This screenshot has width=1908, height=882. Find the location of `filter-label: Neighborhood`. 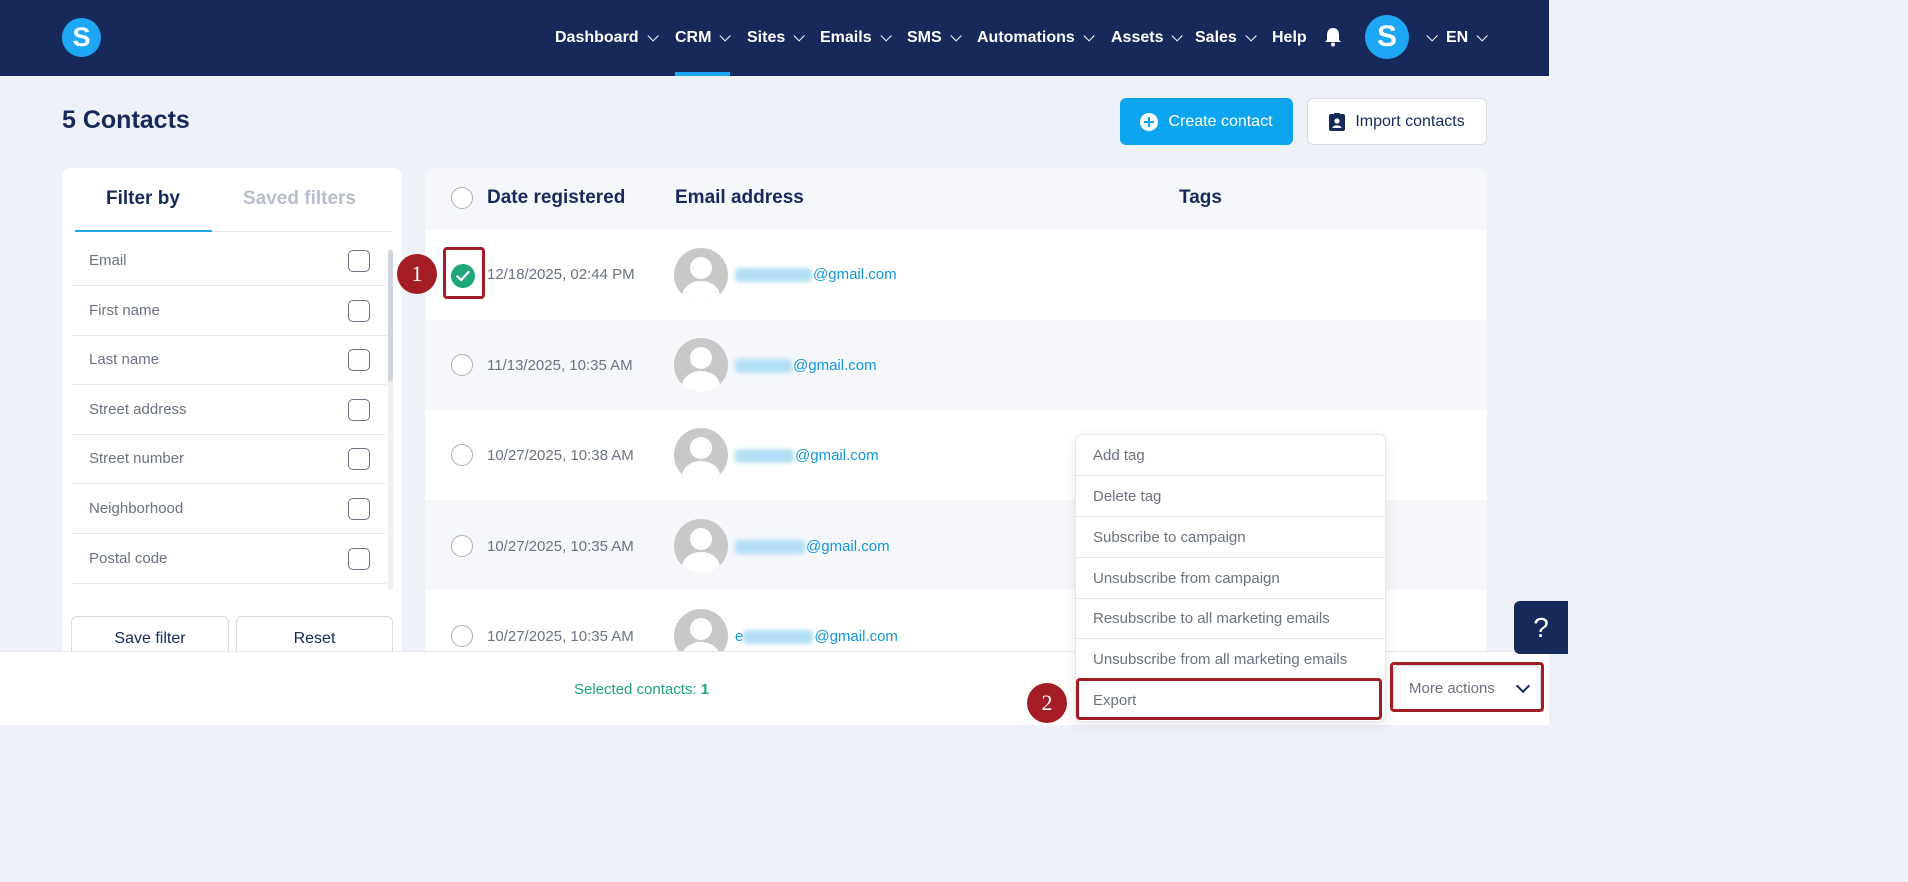

filter-label: Neighborhood is located at coordinates (136, 508).